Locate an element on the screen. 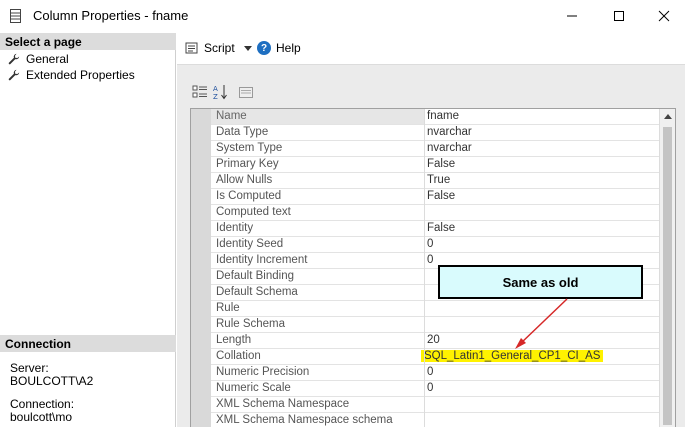  page-item-general: General is located at coordinates (38, 59).